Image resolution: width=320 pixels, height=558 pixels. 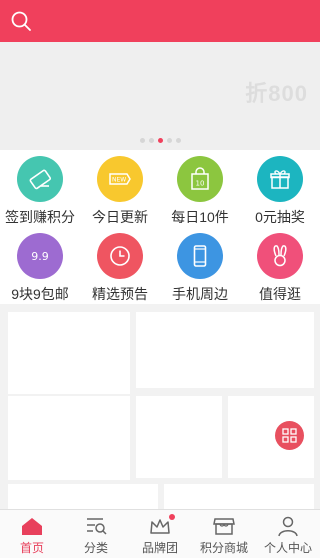 I want to click on tab-label: 品牌团, so click(x=159, y=548).